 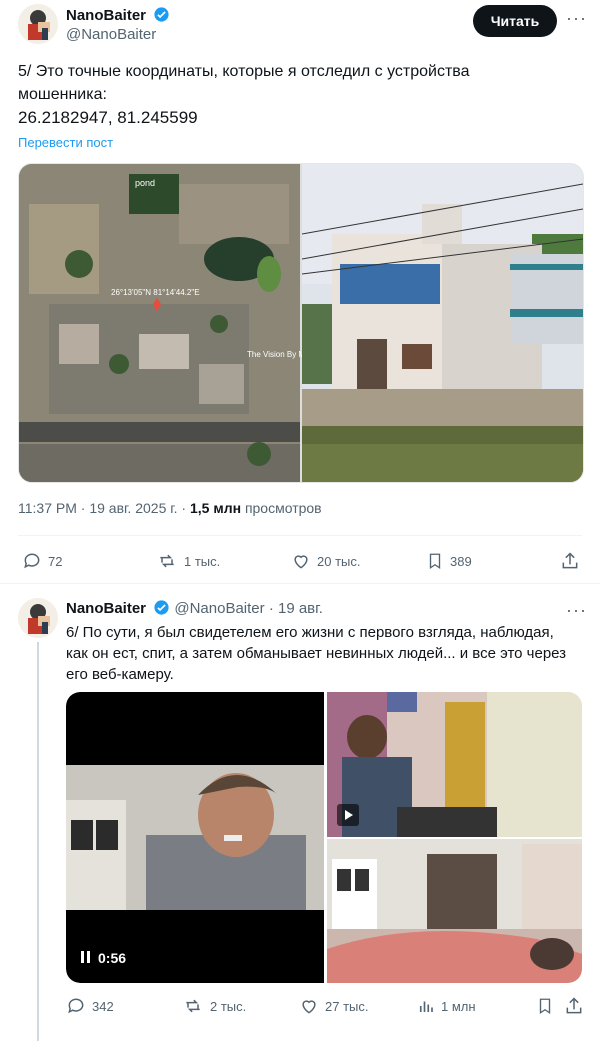 I want to click on tweet-text-line: мошенника:, so click(x=62, y=94).